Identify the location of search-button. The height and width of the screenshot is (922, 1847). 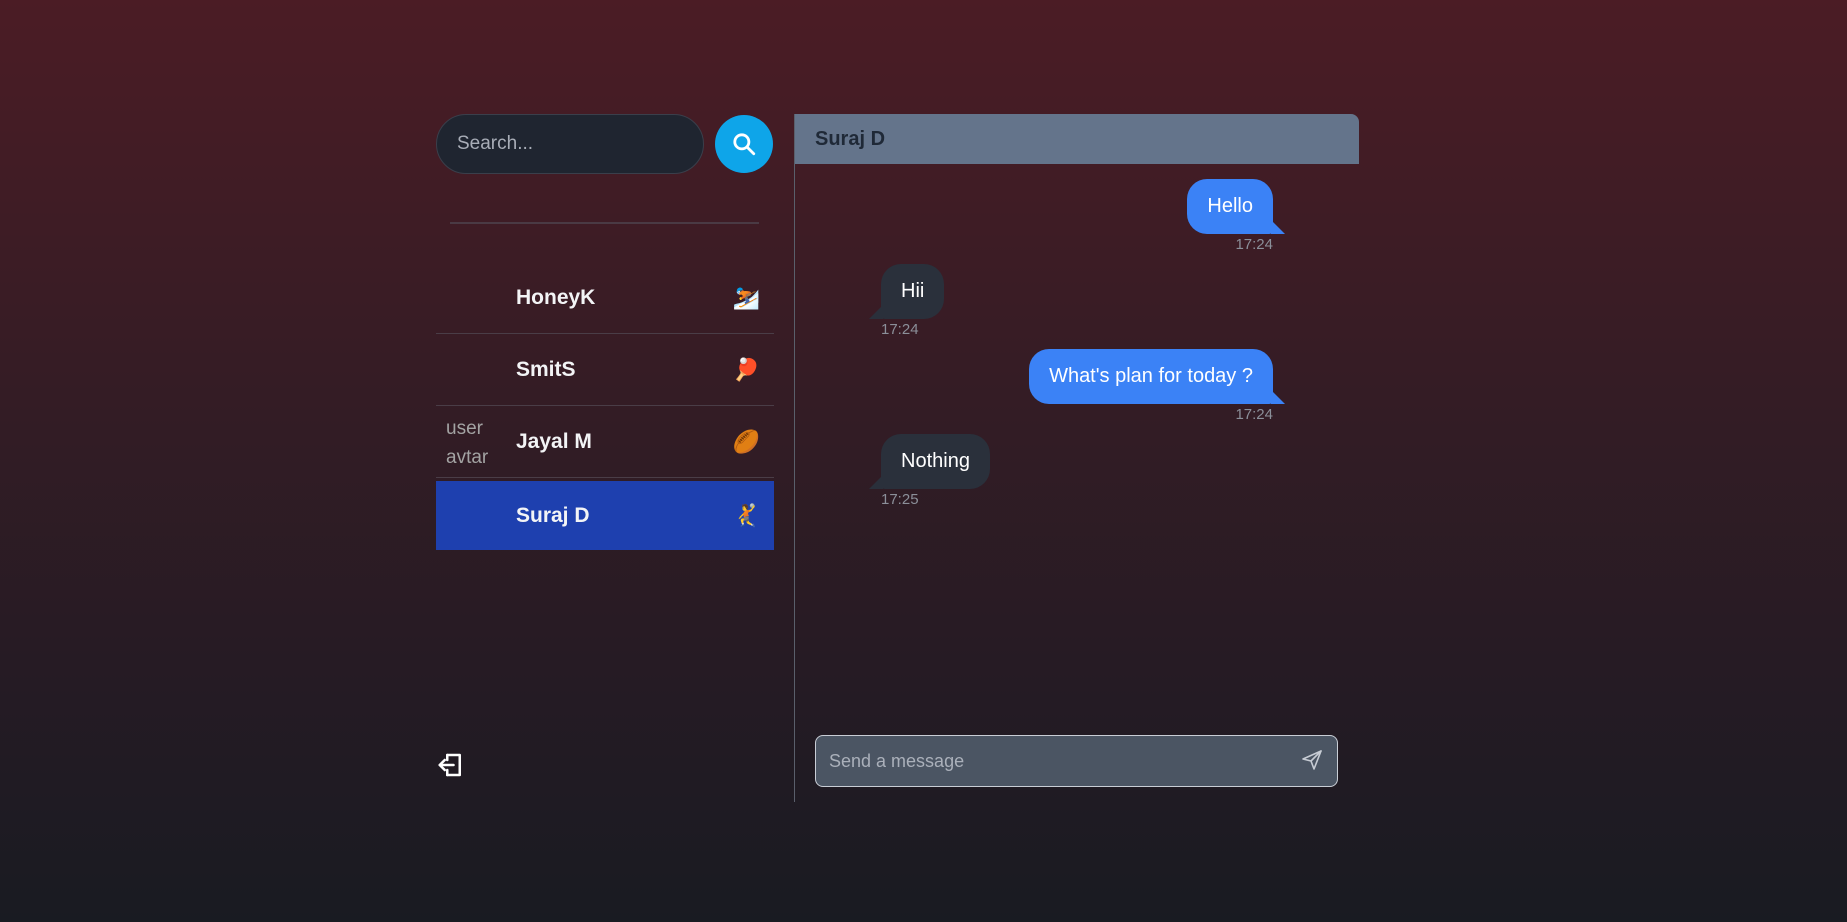
(744, 144).